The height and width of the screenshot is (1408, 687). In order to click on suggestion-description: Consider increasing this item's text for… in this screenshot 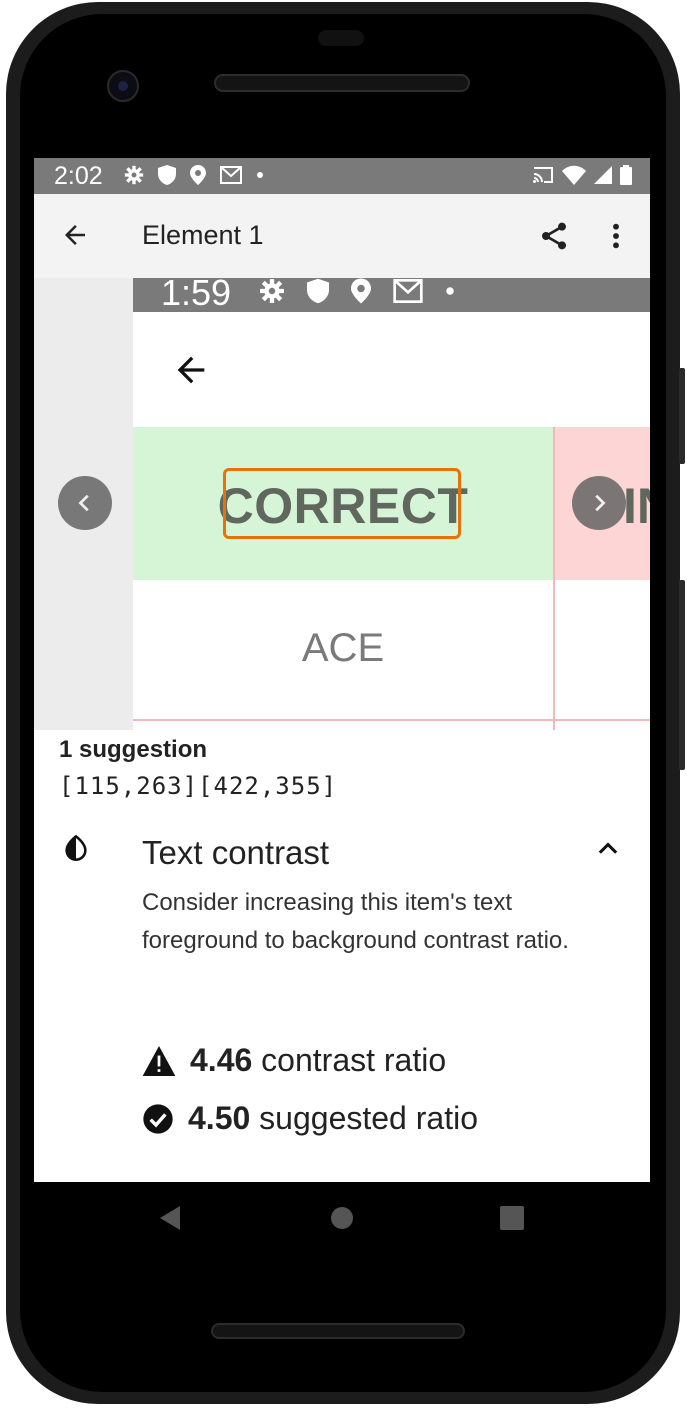, I will do `click(355, 921)`.